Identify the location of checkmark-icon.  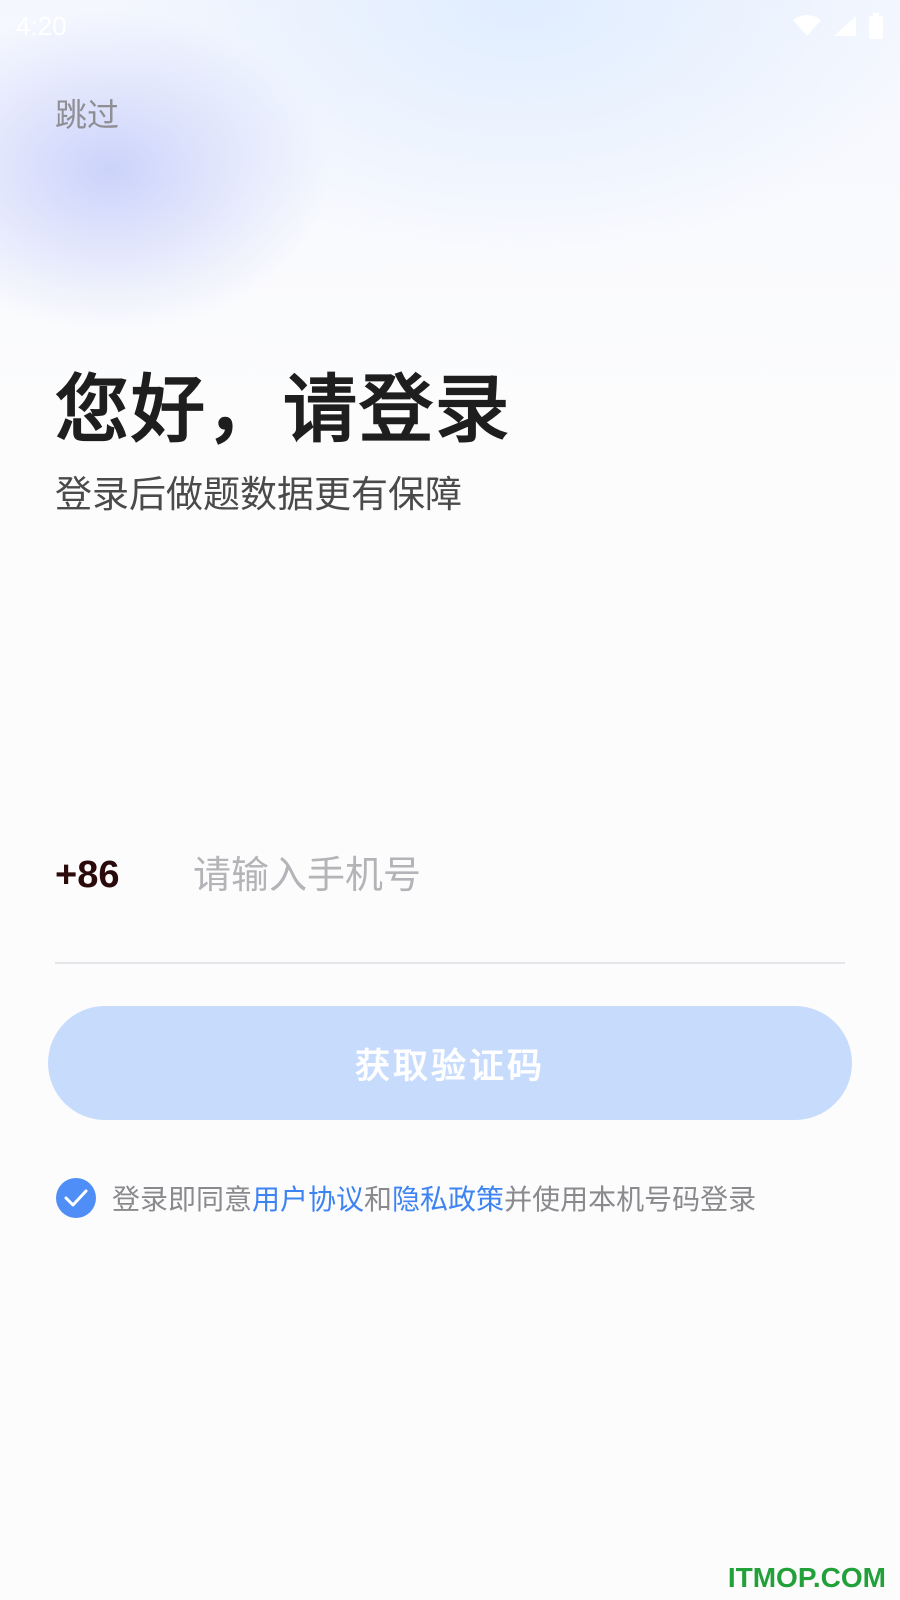
(76, 1198).